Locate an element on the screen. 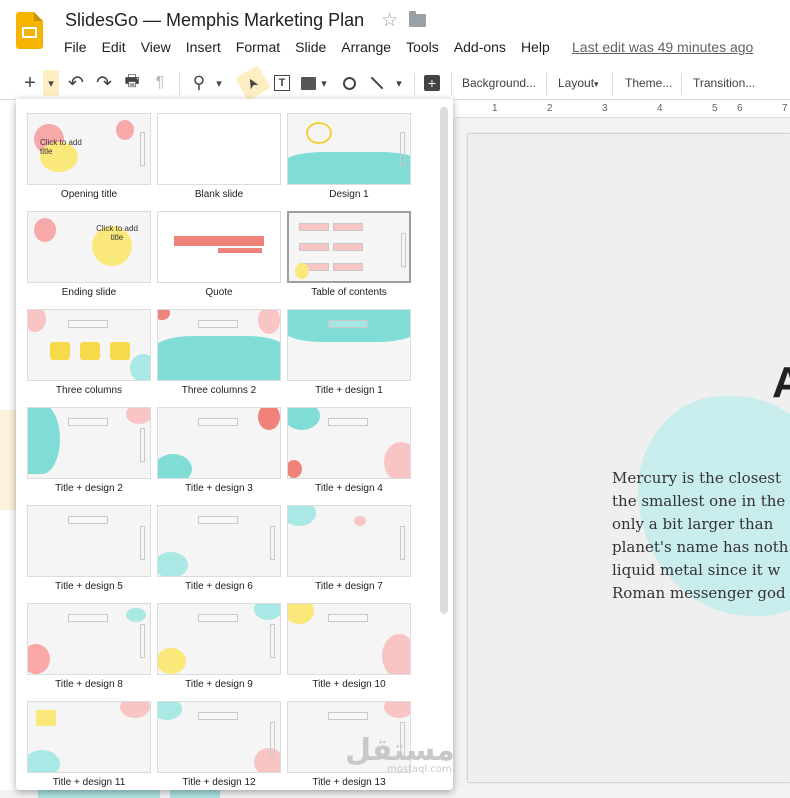  folder-icon is located at coordinates (417, 19).